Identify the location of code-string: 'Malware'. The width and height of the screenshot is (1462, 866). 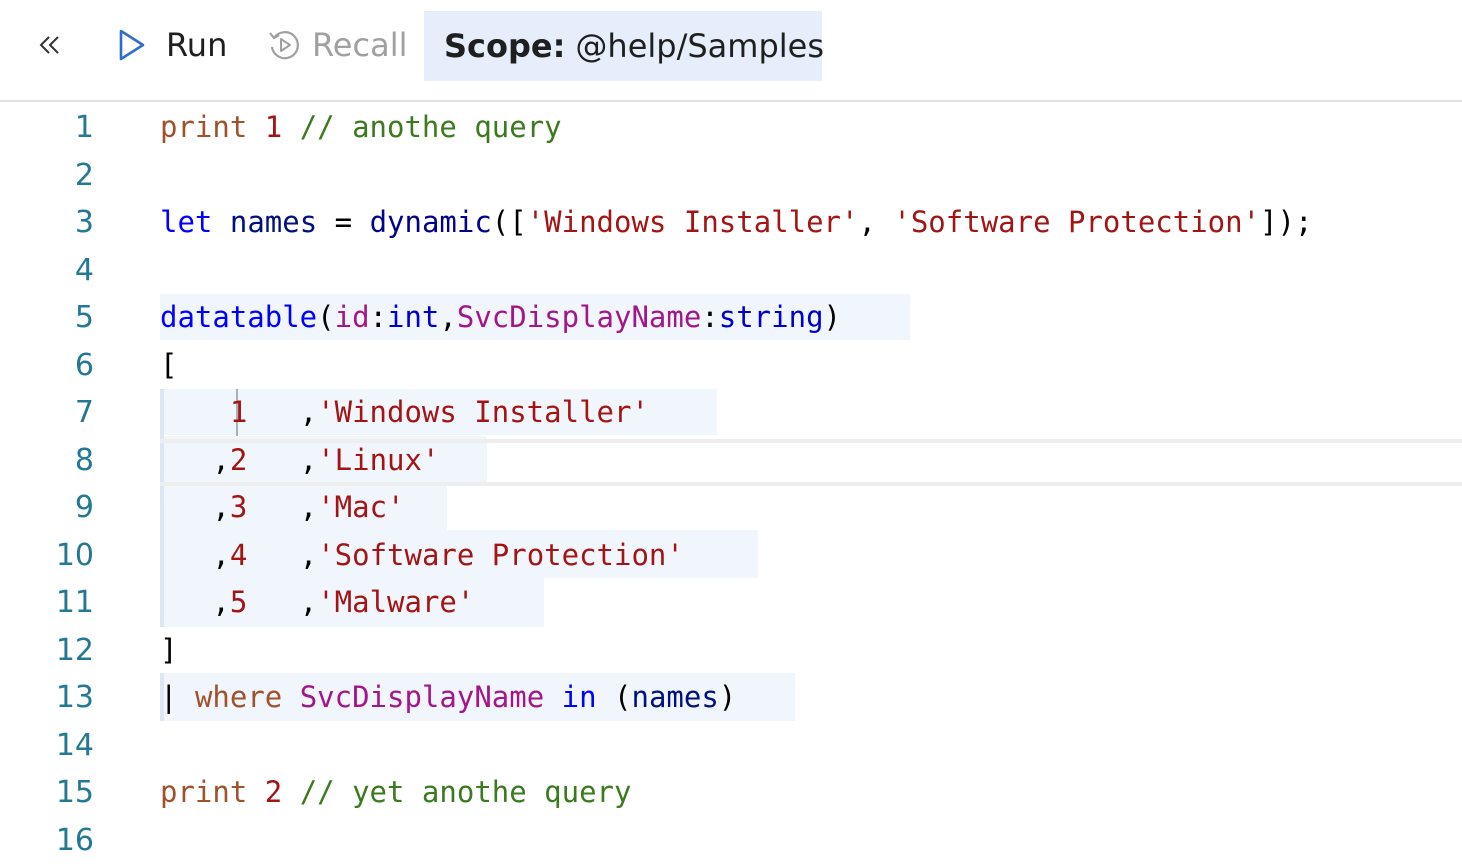
(396, 602).